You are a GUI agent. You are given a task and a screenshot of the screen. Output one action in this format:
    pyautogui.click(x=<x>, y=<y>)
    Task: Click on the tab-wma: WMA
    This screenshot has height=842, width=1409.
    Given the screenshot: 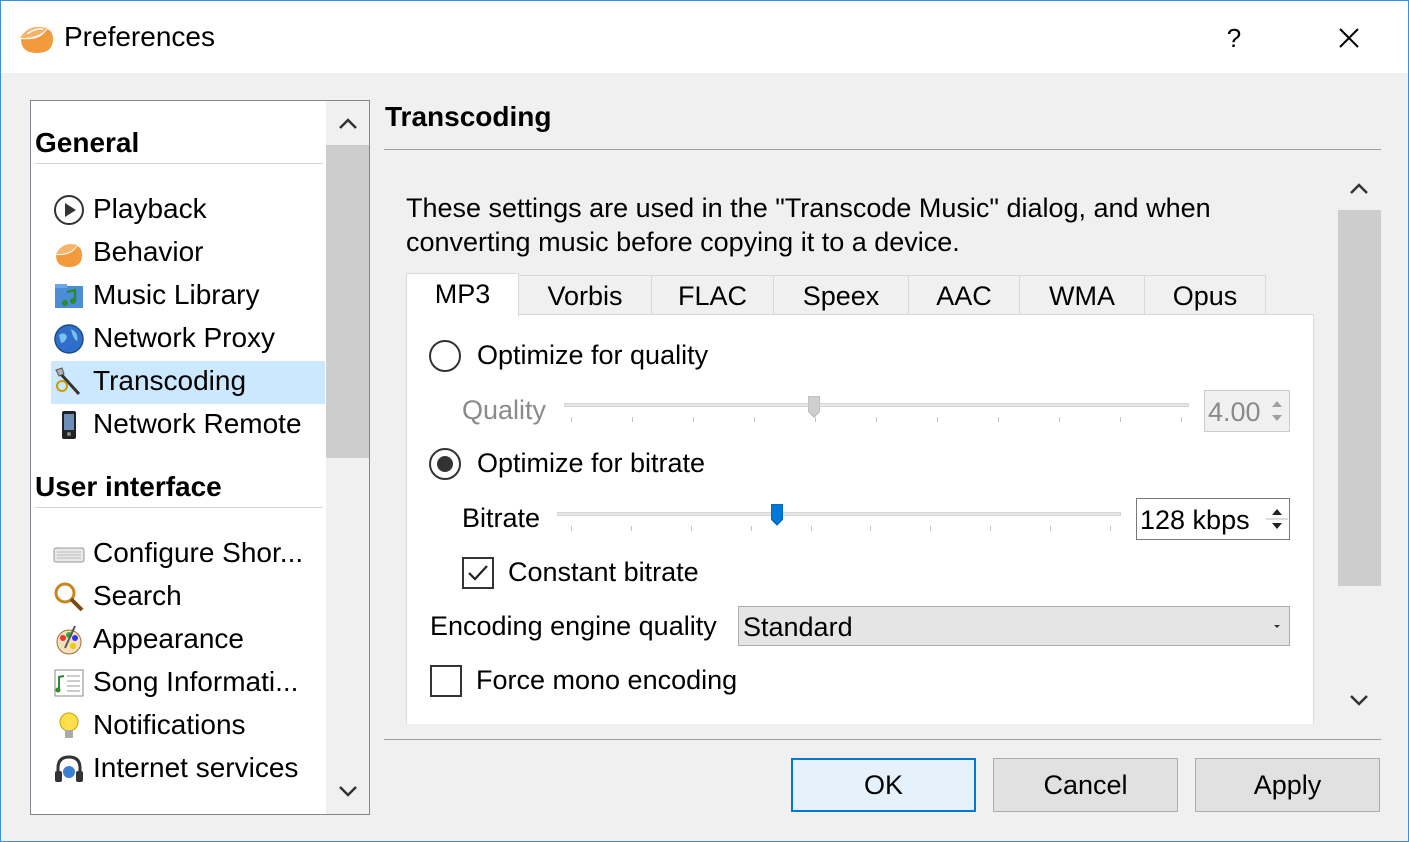 What is the action you would take?
    pyautogui.click(x=1082, y=295)
    